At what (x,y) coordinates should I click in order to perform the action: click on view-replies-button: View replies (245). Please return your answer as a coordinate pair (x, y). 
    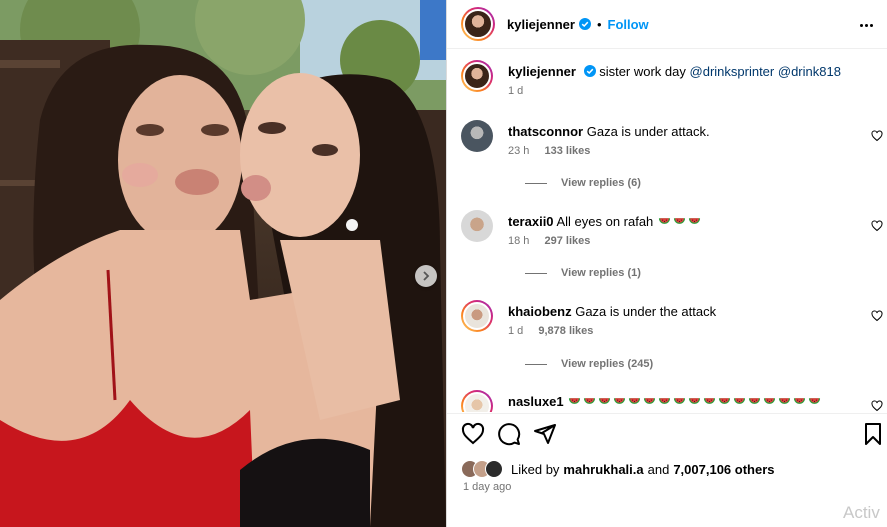
    Looking at the image, I should click on (589, 364).